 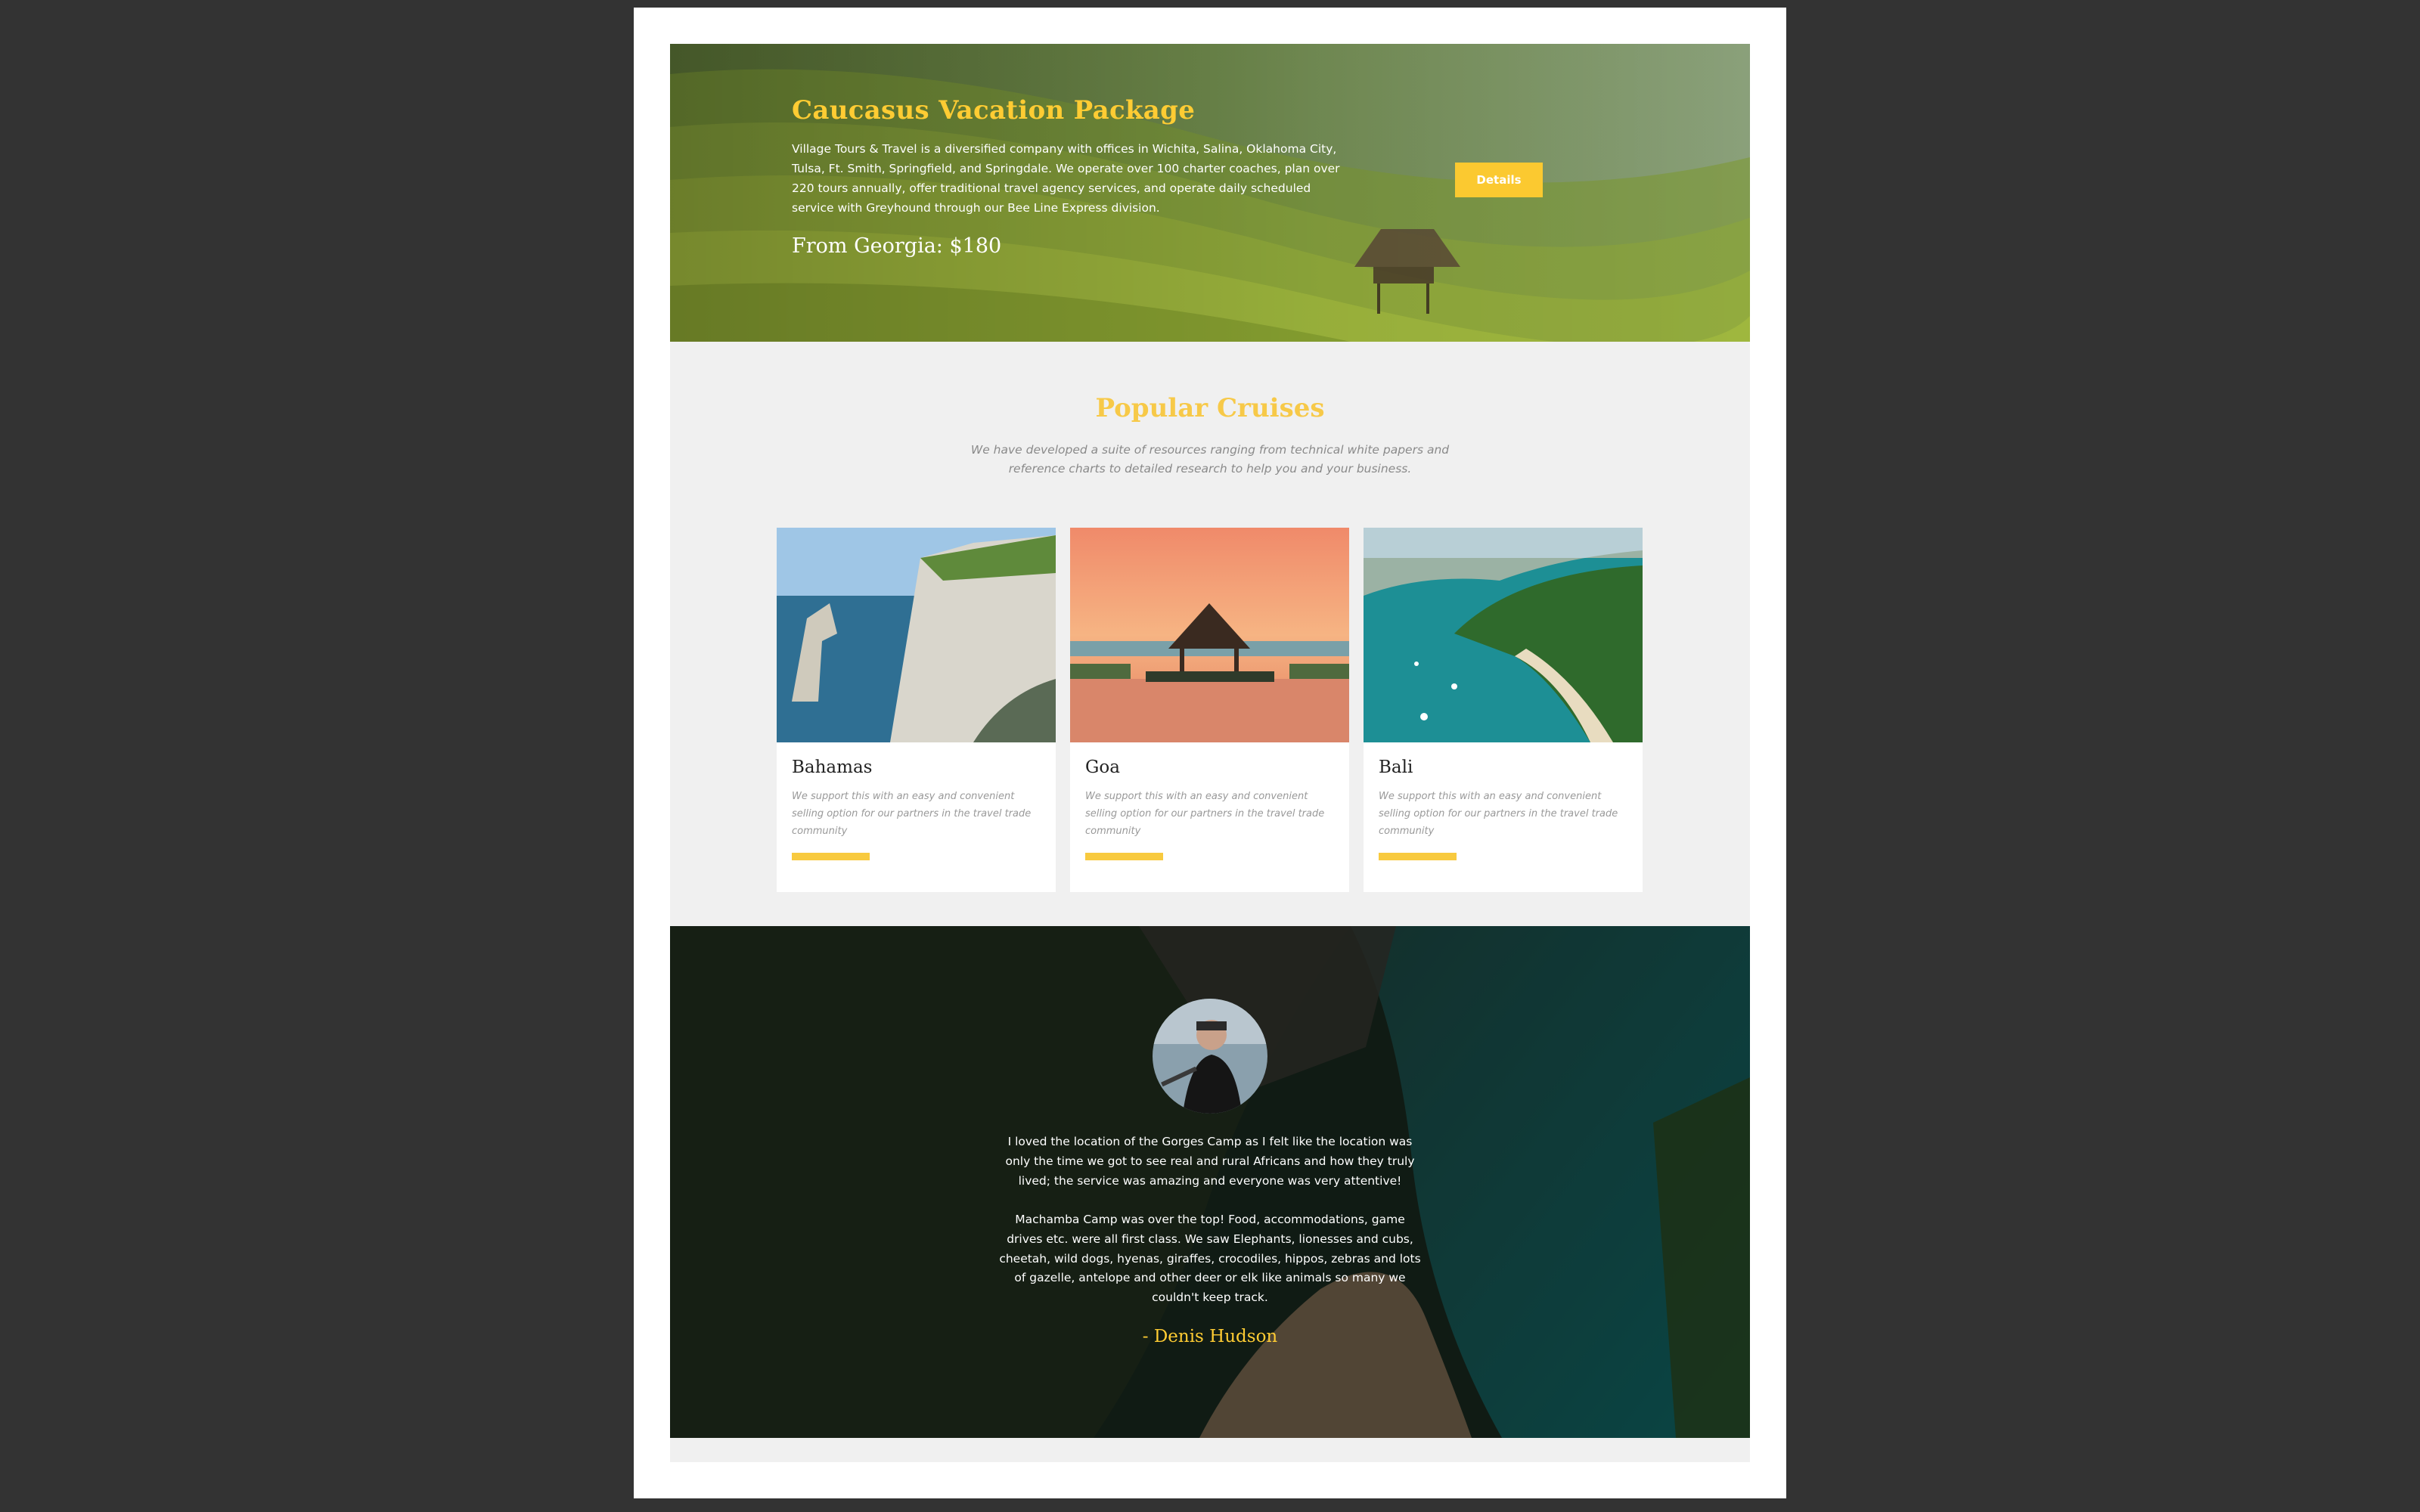 I want to click on card-title: Bali, so click(x=1396, y=767).